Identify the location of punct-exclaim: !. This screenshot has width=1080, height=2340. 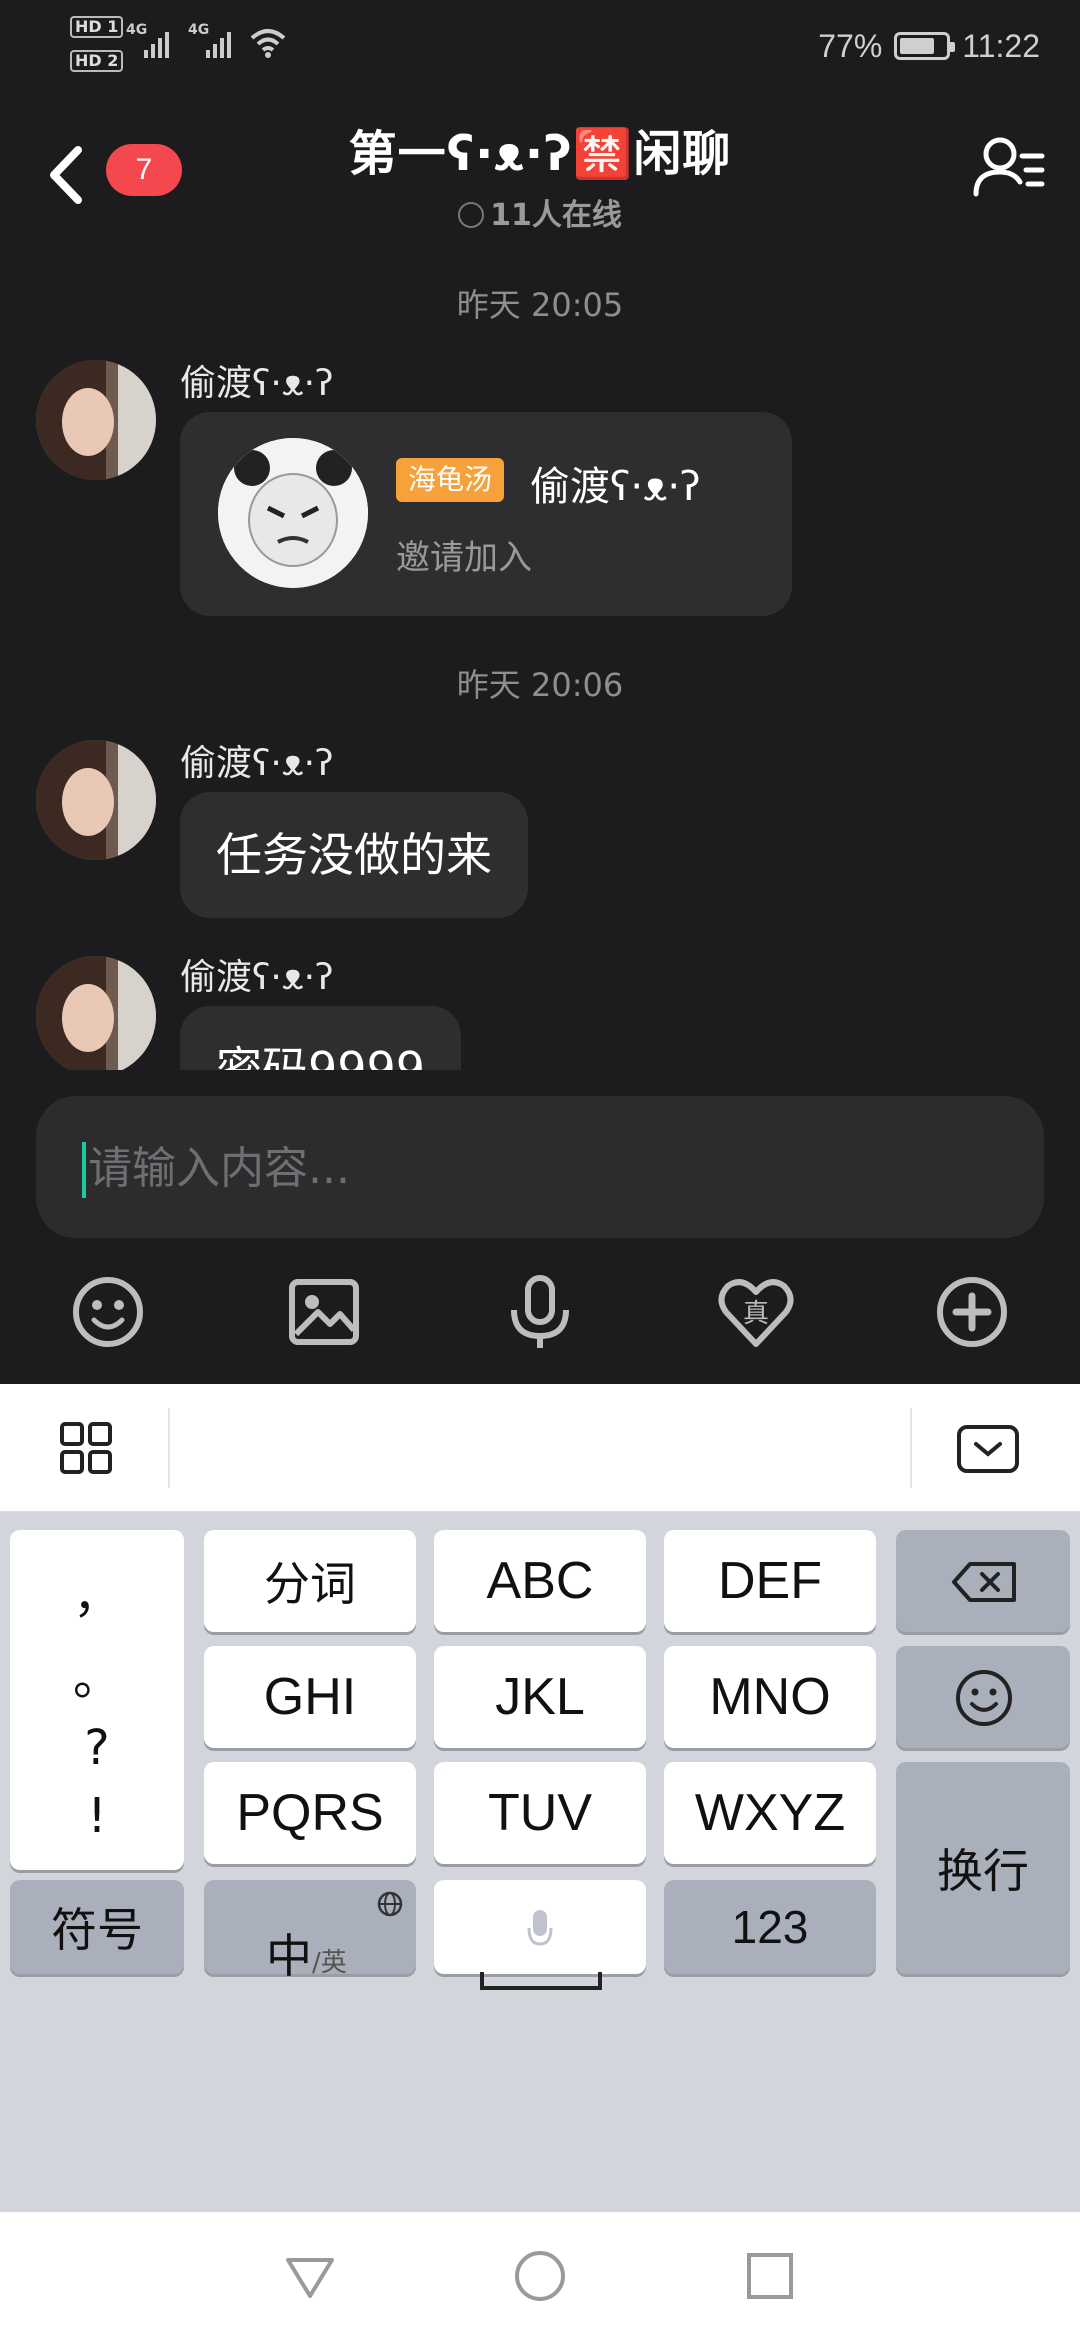
(97, 1816).